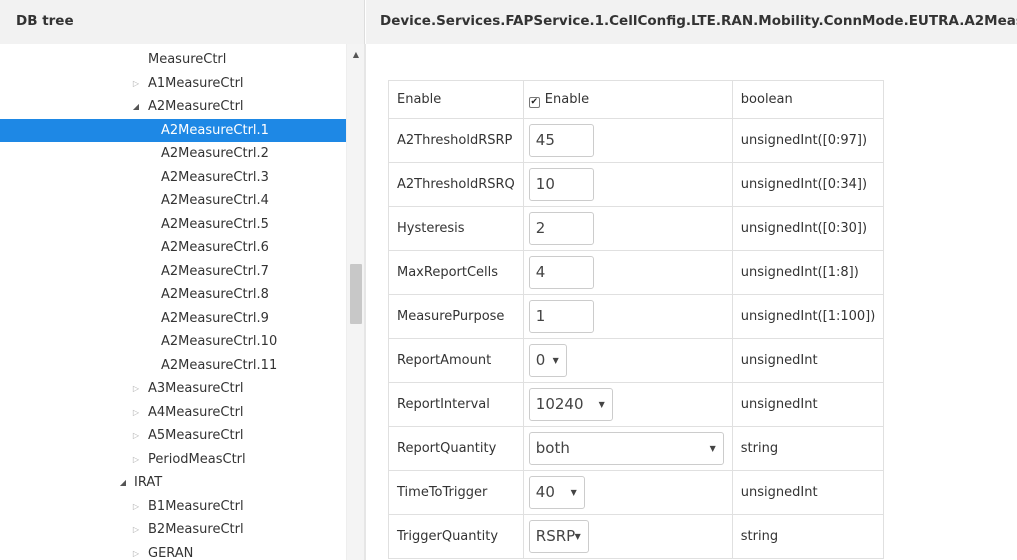 Image resolution: width=1017 pixels, height=560 pixels. What do you see at coordinates (215, 130) in the screenshot?
I see `tree-node-label: A2MeasureCtrl.1` at bounding box center [215, 130].